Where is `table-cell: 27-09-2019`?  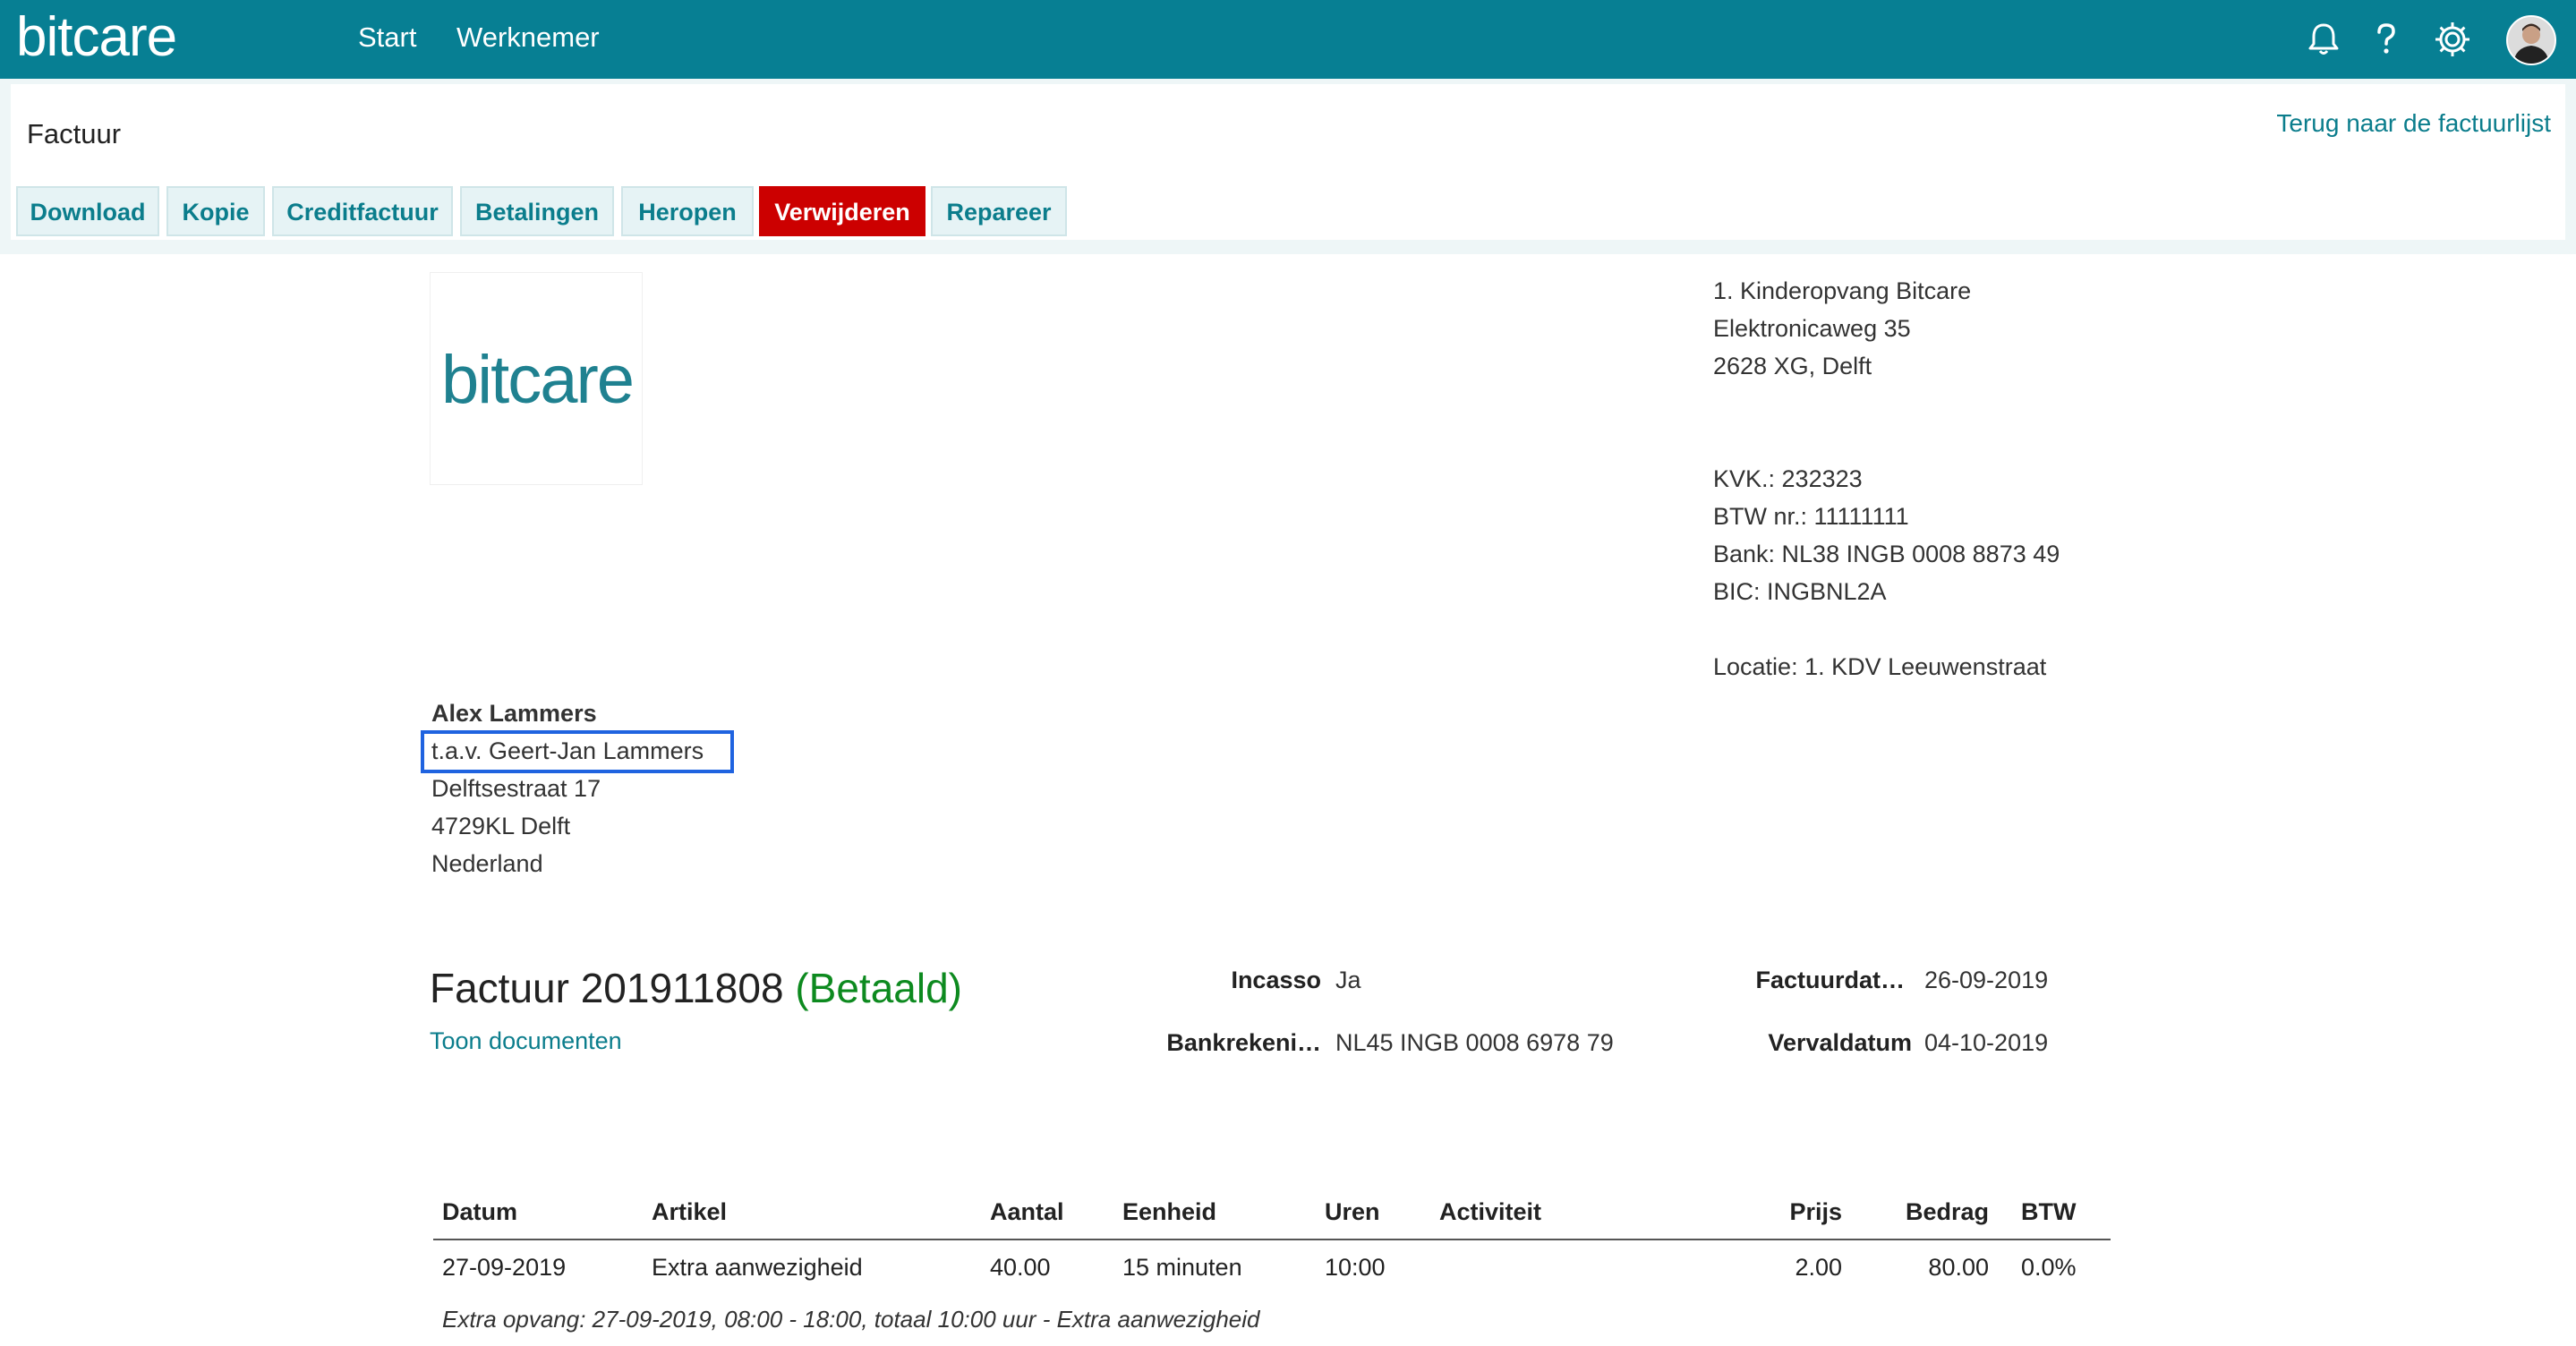 table-cell: 27-09-2019 is located at coordinates (504, 1267).